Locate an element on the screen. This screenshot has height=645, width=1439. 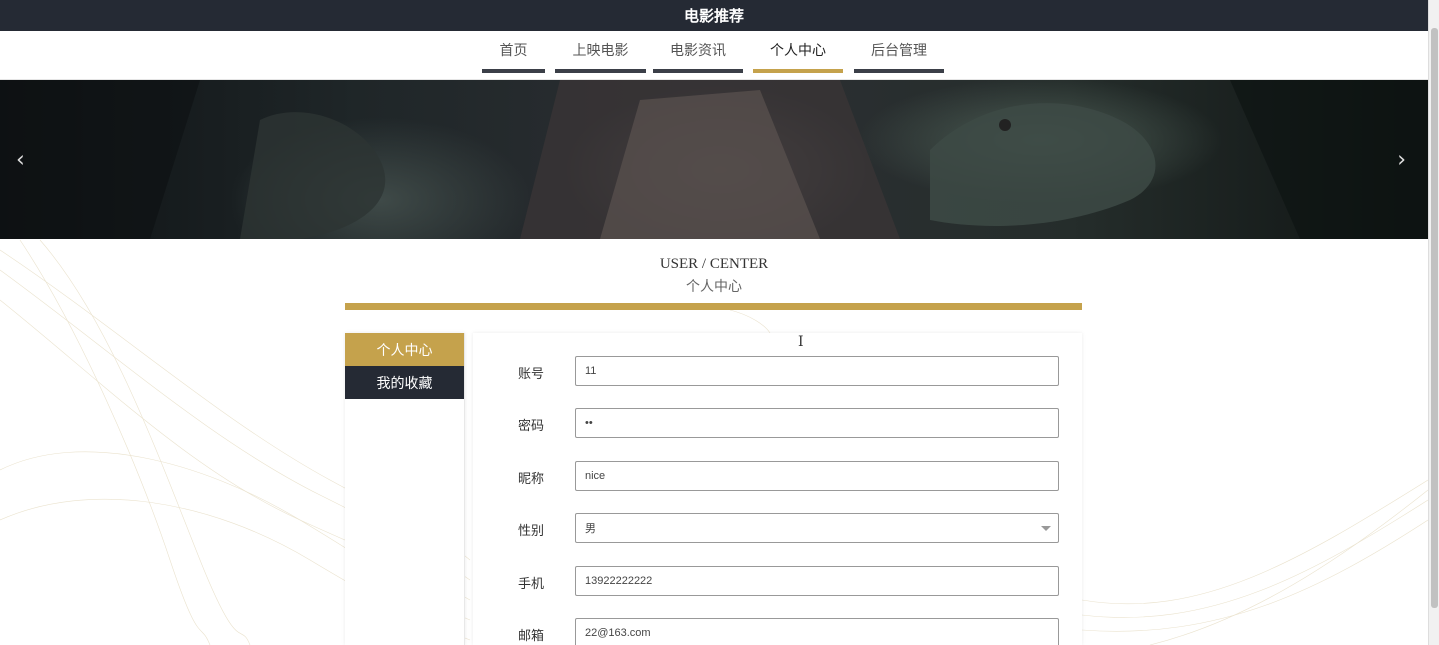
scrollbar-thumb is located at coordinates (1434, 318).